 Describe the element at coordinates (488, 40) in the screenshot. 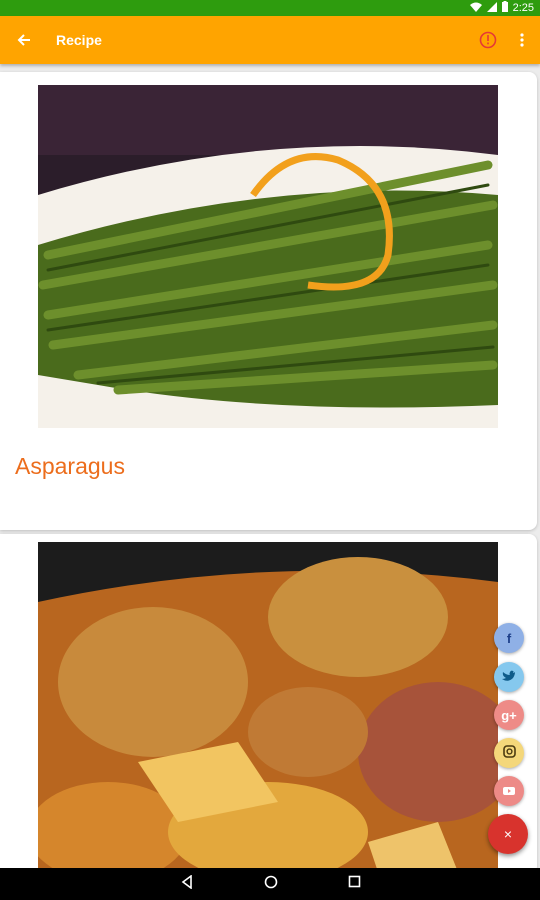

I see `info-icon` at that location.